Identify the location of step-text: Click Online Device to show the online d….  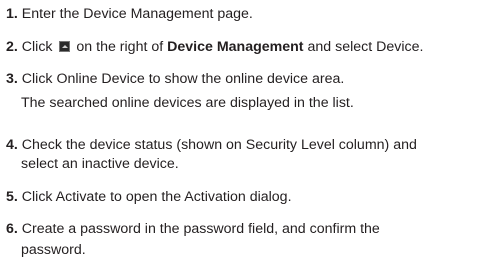
(181, 79).